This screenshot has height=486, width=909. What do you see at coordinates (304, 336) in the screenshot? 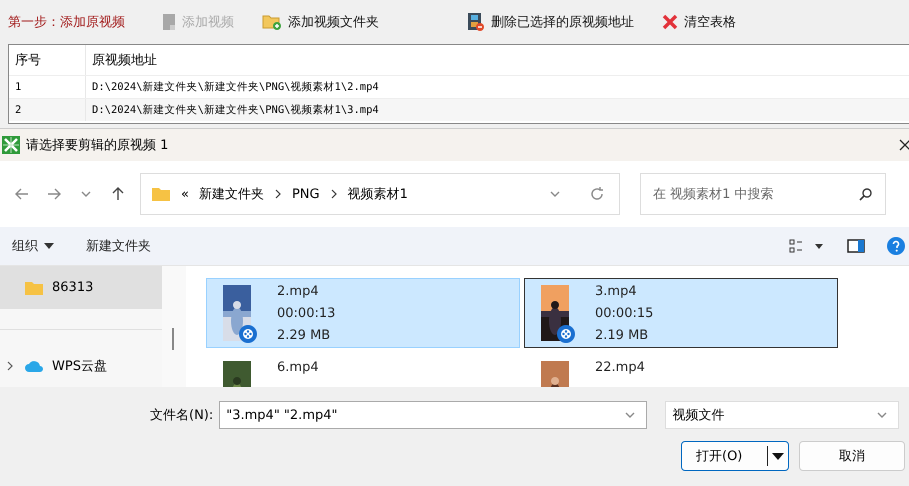
I see `file-size: 2.29 MB` at bounding box center [304, 336].